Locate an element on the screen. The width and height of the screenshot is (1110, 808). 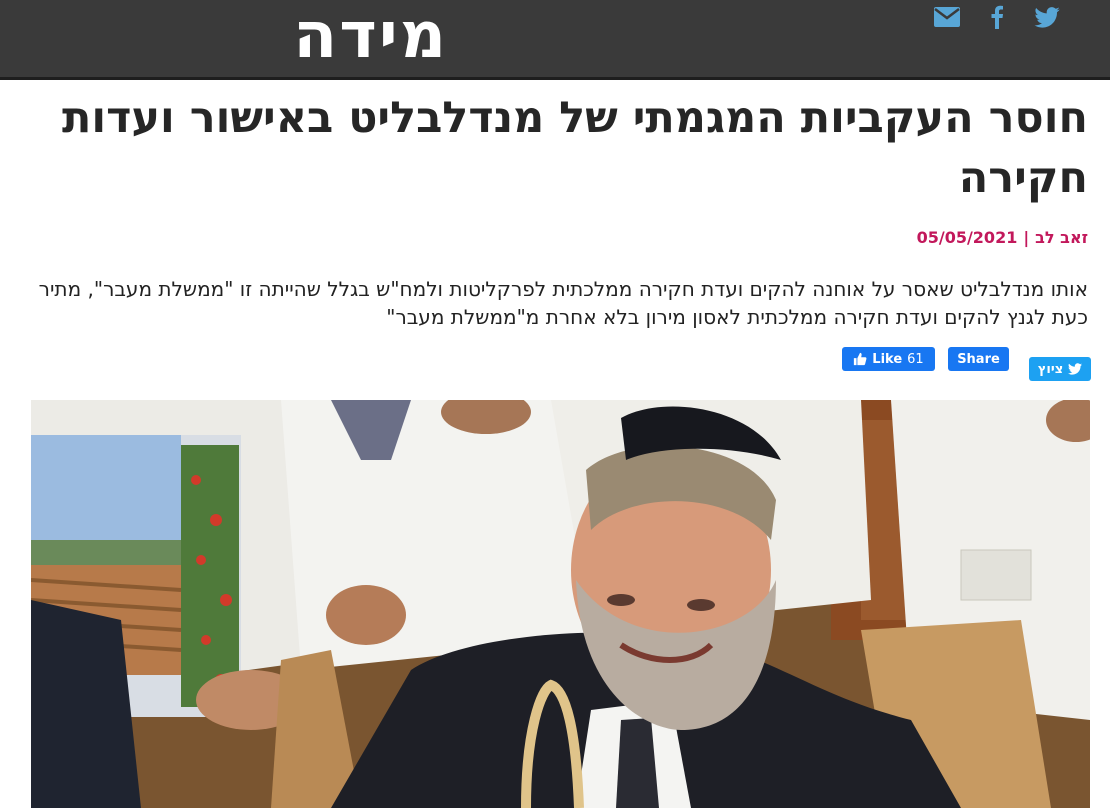
facebook-like-button: Like 61 is located at coordinates (888, 359).